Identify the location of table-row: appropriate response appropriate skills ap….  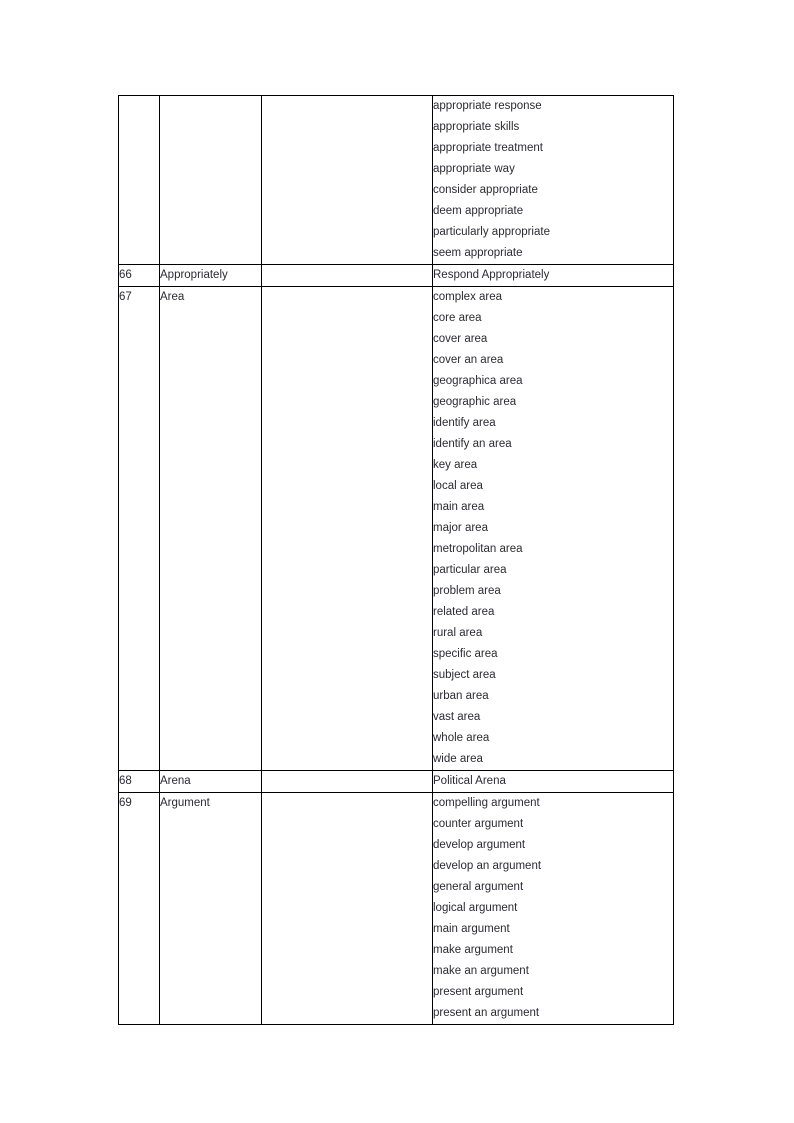
(396, 180).